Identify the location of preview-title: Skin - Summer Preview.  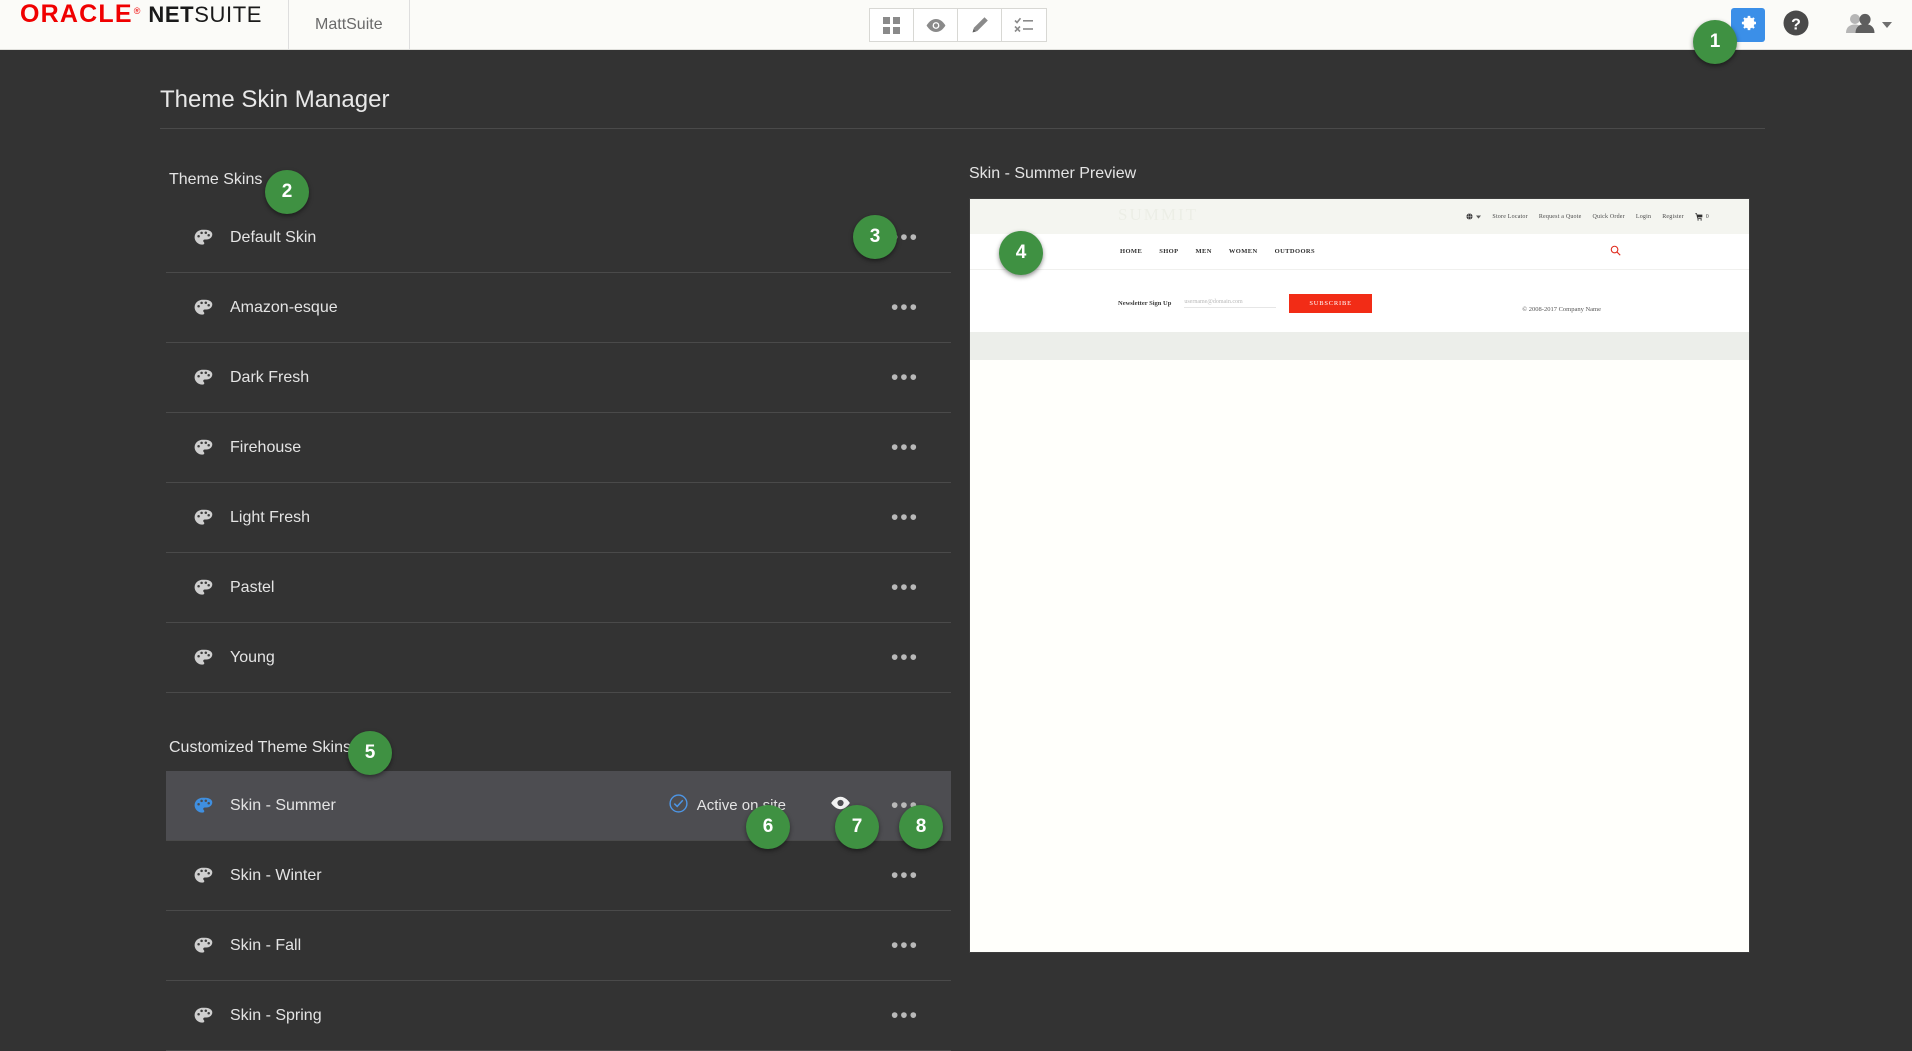
(1053, 173).